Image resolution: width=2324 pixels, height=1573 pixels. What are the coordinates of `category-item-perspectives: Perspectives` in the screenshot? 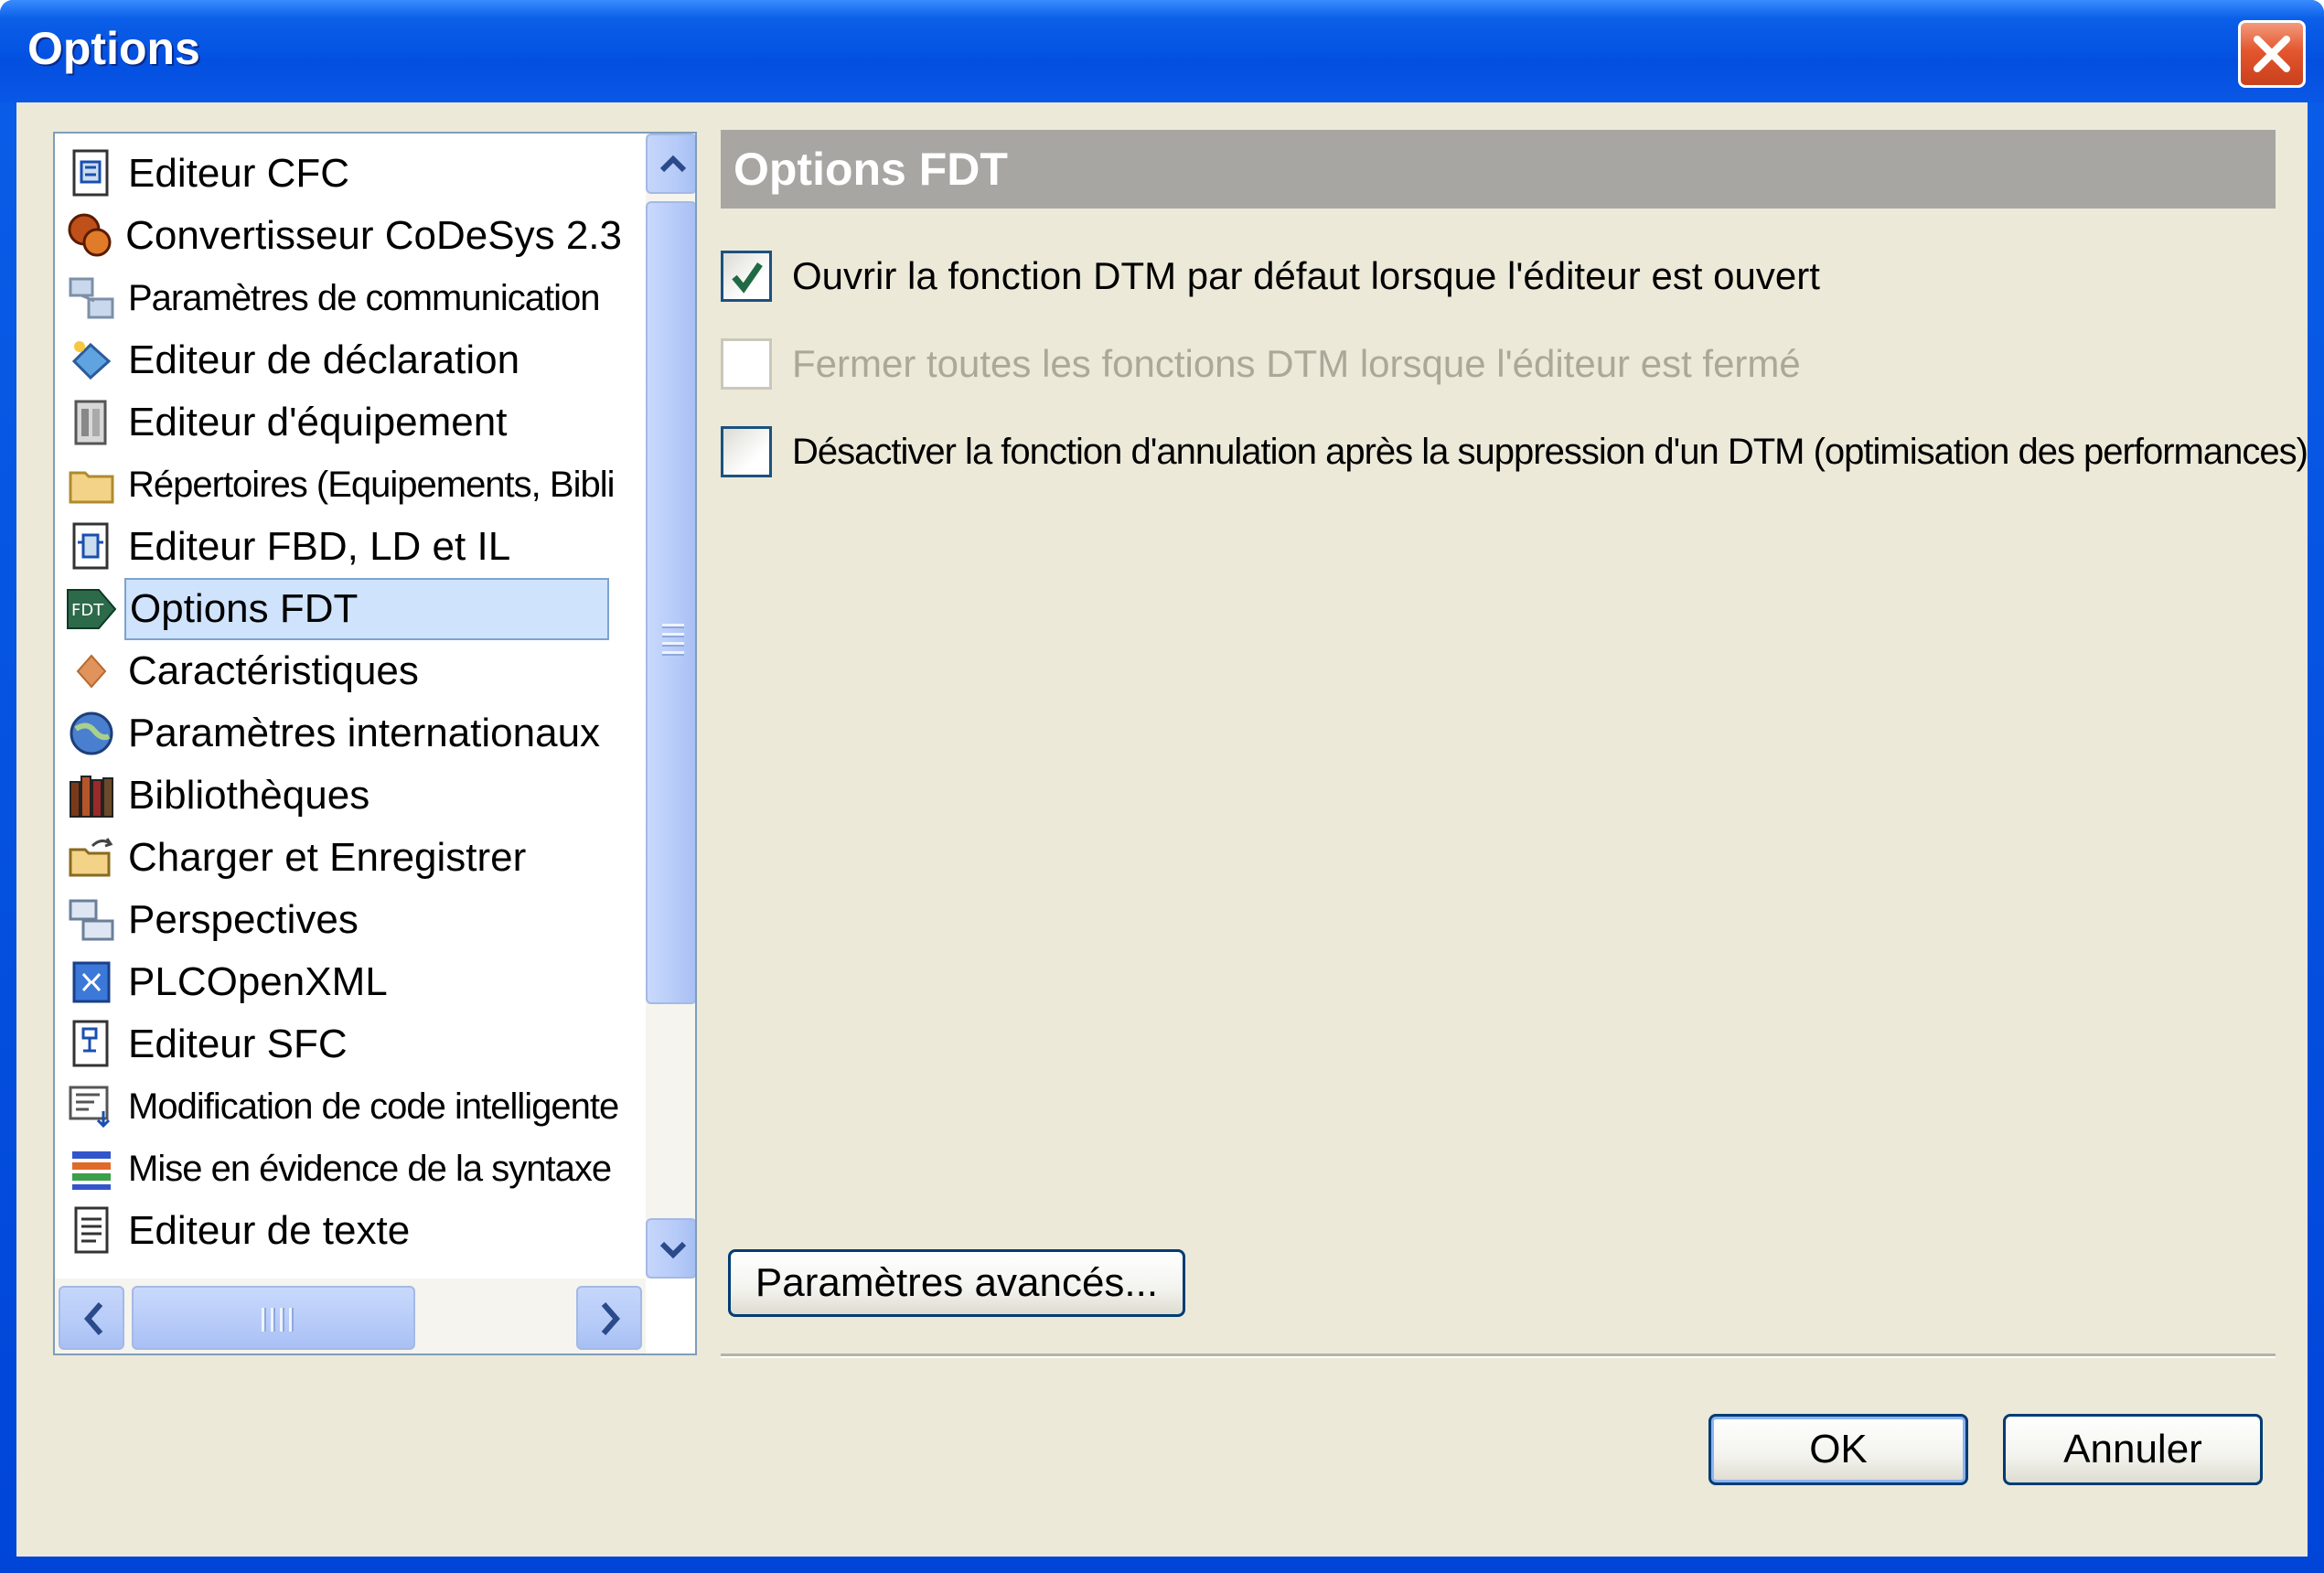 It's located at (345, 920).